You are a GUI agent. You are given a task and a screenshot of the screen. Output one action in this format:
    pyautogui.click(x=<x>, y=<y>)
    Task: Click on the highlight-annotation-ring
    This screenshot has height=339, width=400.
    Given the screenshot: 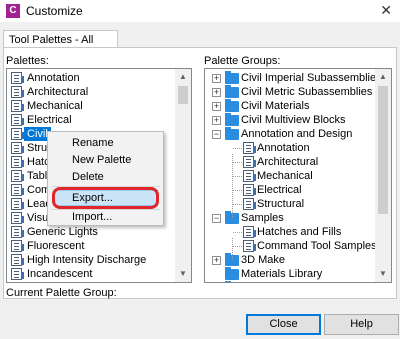 What is the action you would take?
    pyautogui.click(x=105, y=198)
    